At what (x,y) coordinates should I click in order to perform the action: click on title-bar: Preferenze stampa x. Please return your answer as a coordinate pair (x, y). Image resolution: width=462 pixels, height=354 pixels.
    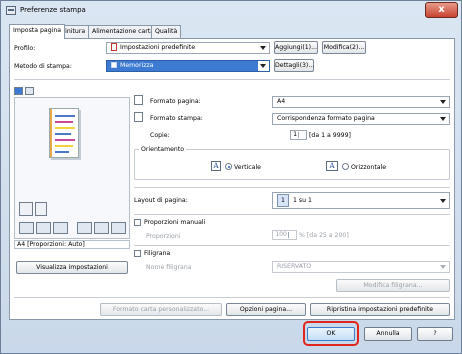
    Looking at the image, I should click on (231, 11).